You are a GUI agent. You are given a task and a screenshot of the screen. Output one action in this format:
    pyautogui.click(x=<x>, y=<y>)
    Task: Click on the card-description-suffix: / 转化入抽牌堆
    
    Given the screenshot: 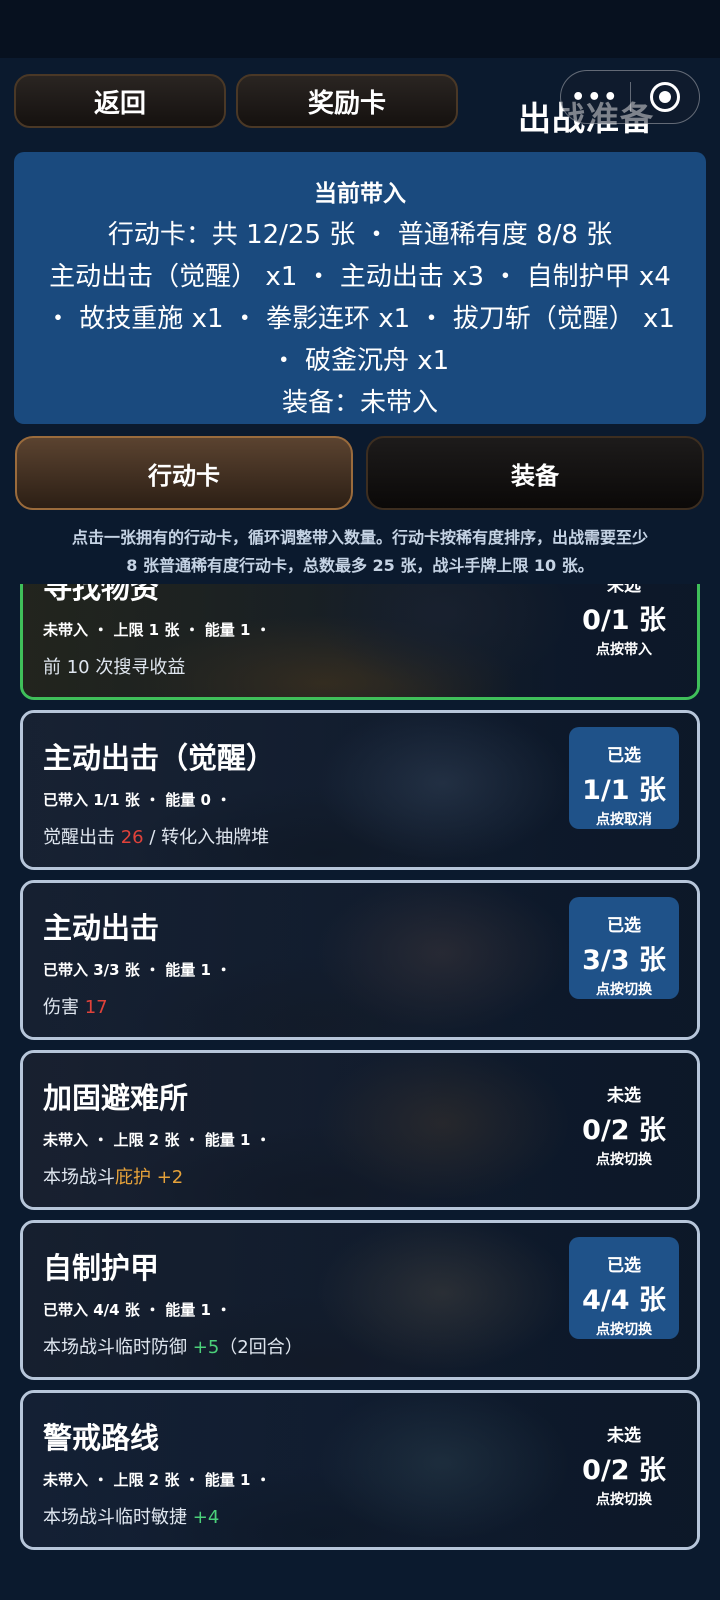 What is the action you would take?
    pyautogui.click(x=206, y=837)
    